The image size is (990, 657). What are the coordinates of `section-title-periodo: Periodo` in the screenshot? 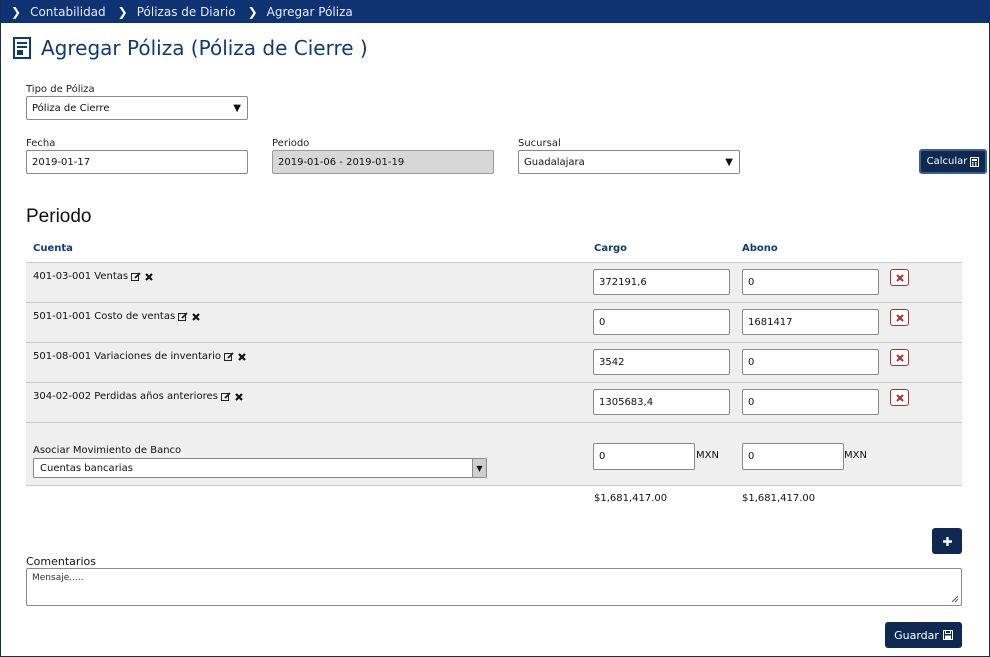 It's located at (59, 216).